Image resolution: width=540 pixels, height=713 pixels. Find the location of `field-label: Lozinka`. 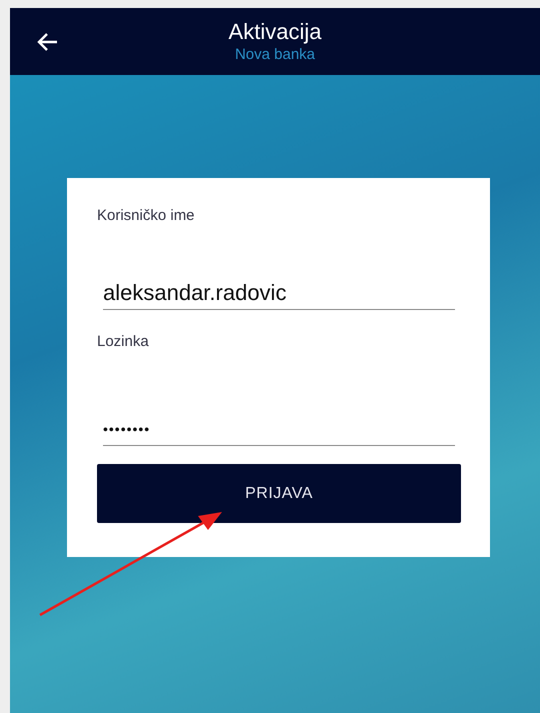

field-label: Lozinka is located at coordinates (123, 342).